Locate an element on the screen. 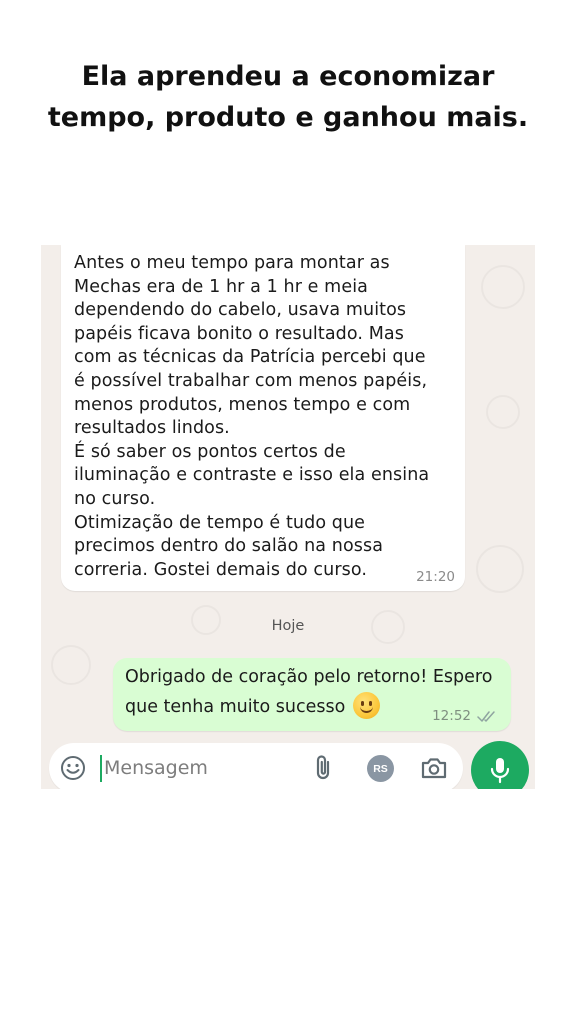 The image size is (576, 1024). camera-button is located at coordinates (434, 768).